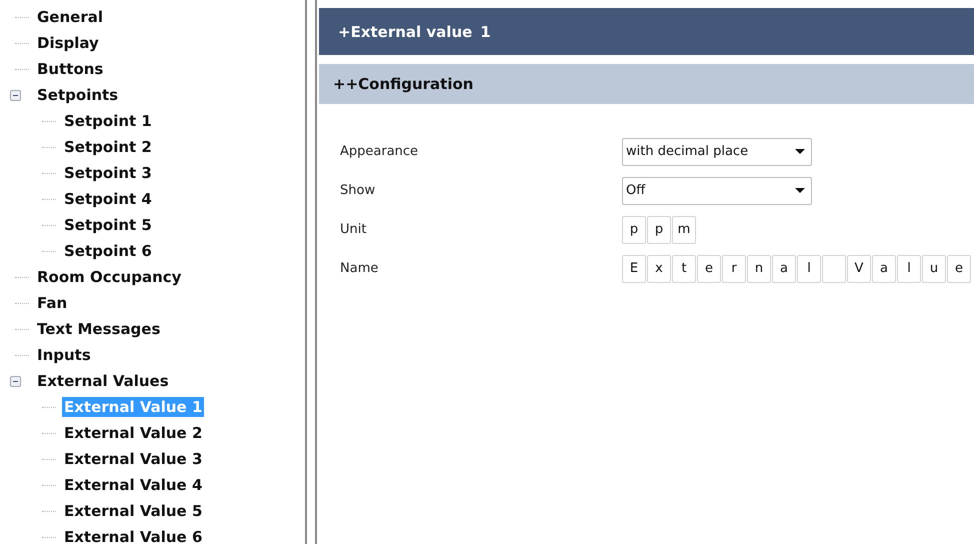 This screenshot has width=974, height=544. Describe the element at coordinates (108, 121) in the screenshot. I see `tree-item: Setpoint 1` at that location.